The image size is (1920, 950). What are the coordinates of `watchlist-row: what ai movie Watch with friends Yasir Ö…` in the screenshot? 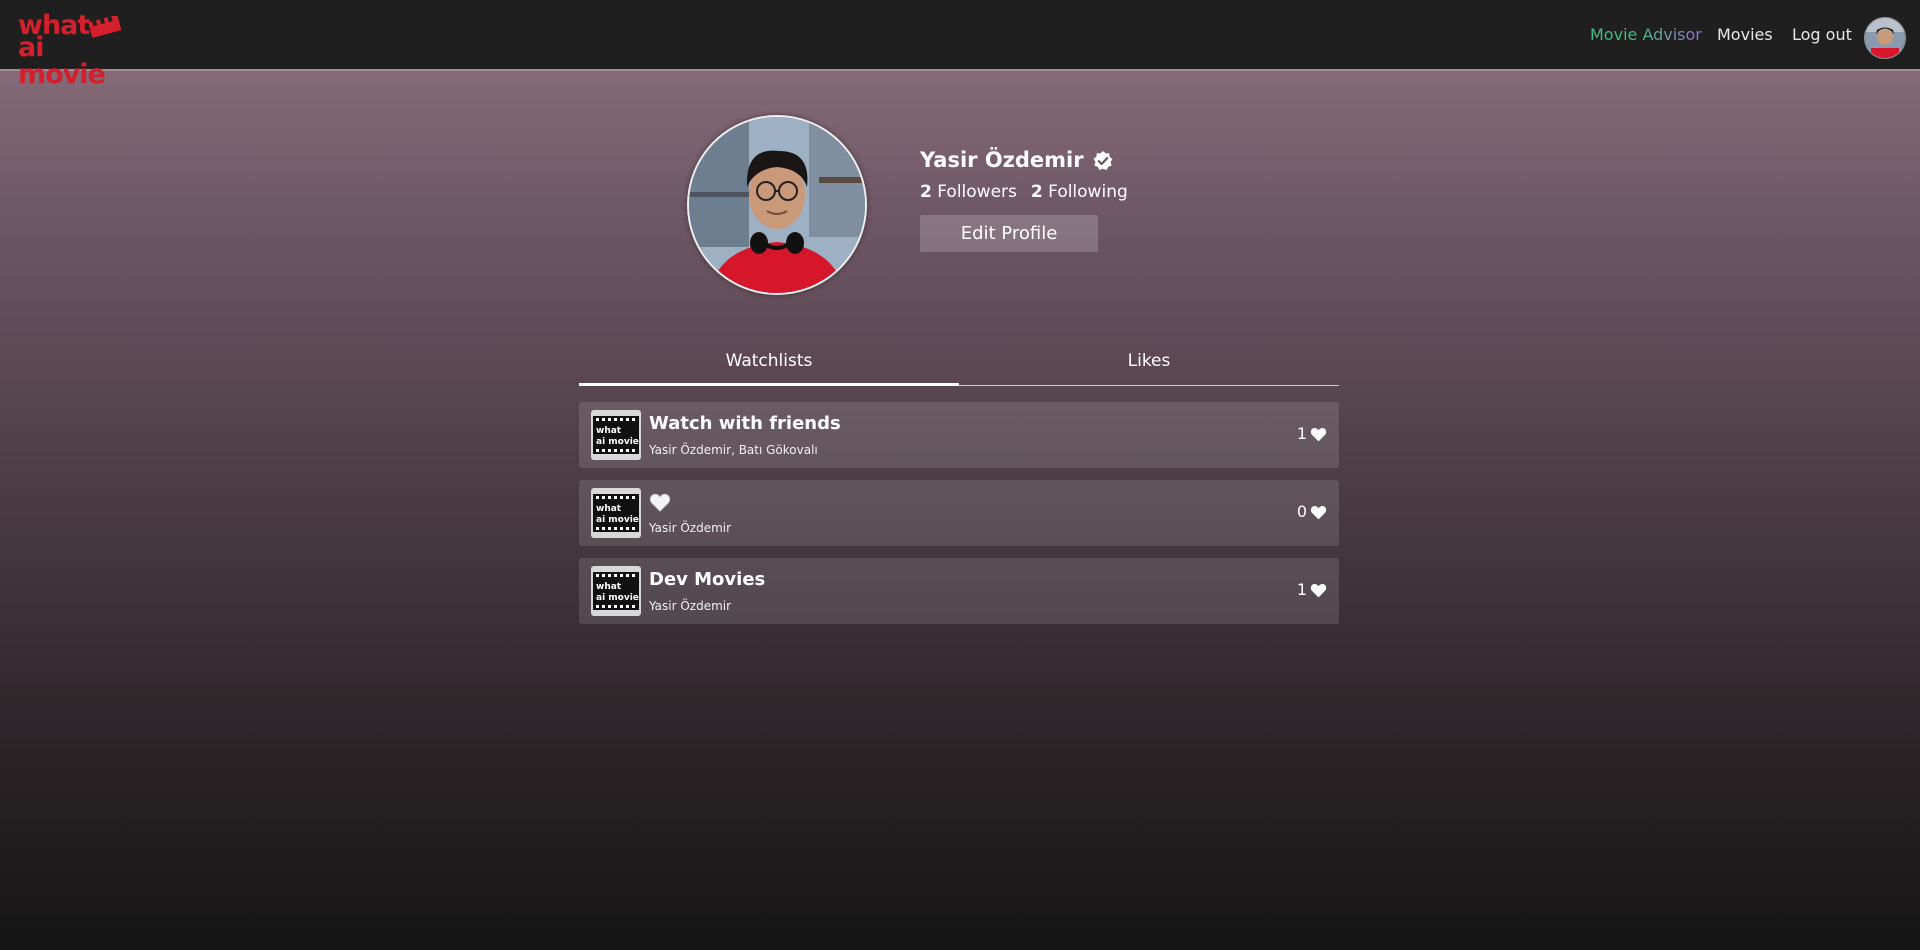 It's located at (959, 435).